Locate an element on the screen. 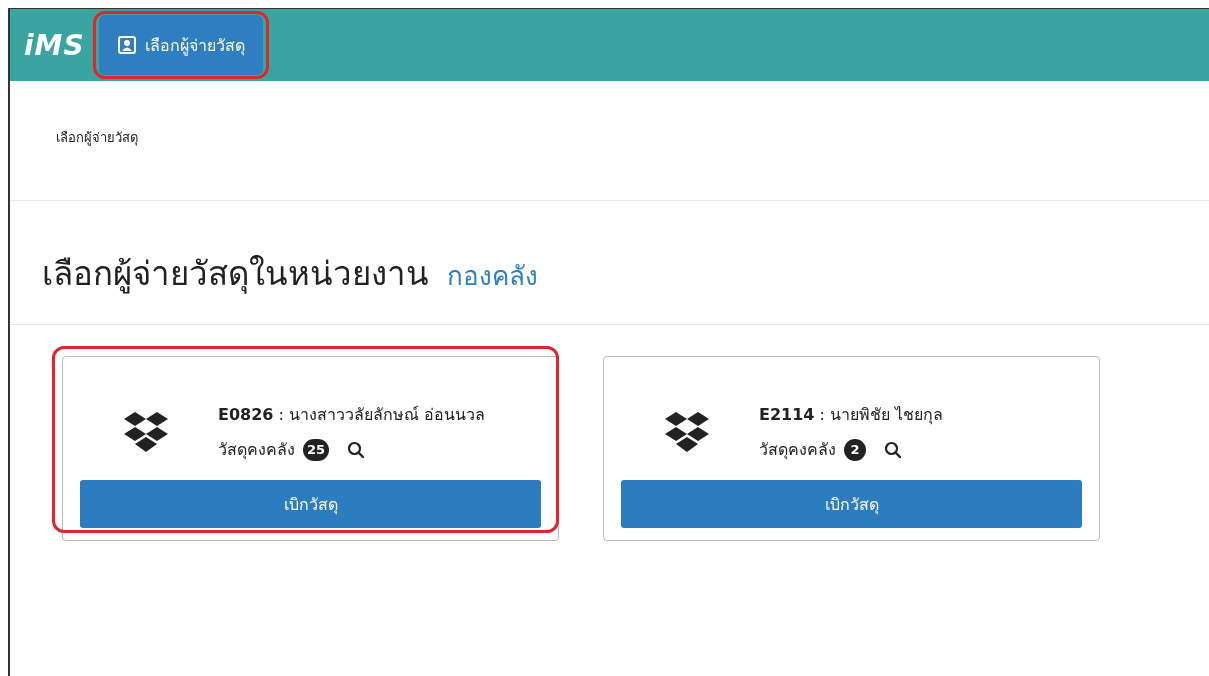 This screenshot has width=1209, height=676. supplier-name: E0826 : นางสาววลัยลักษณ์ อ่อนนวล is located at coordinates (352, 415).